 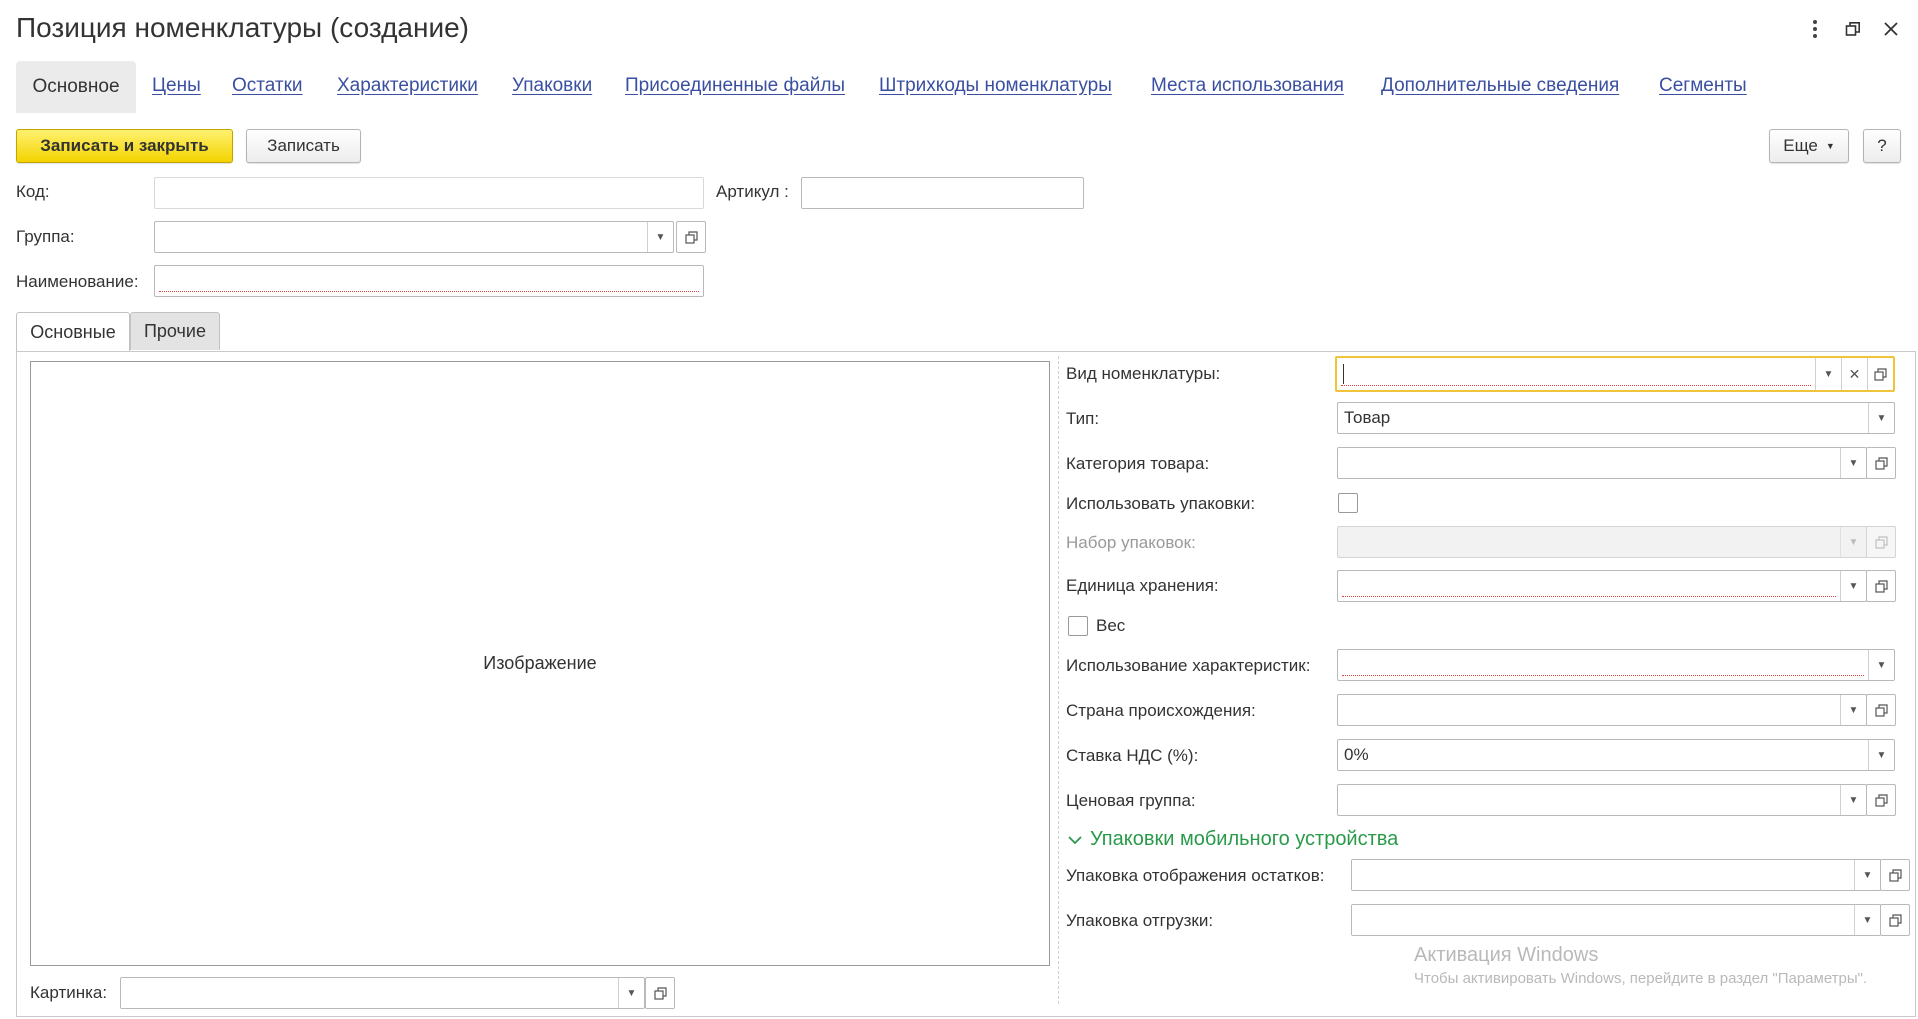 I want to click on group-field: ▼, so click(x=414, y=237).